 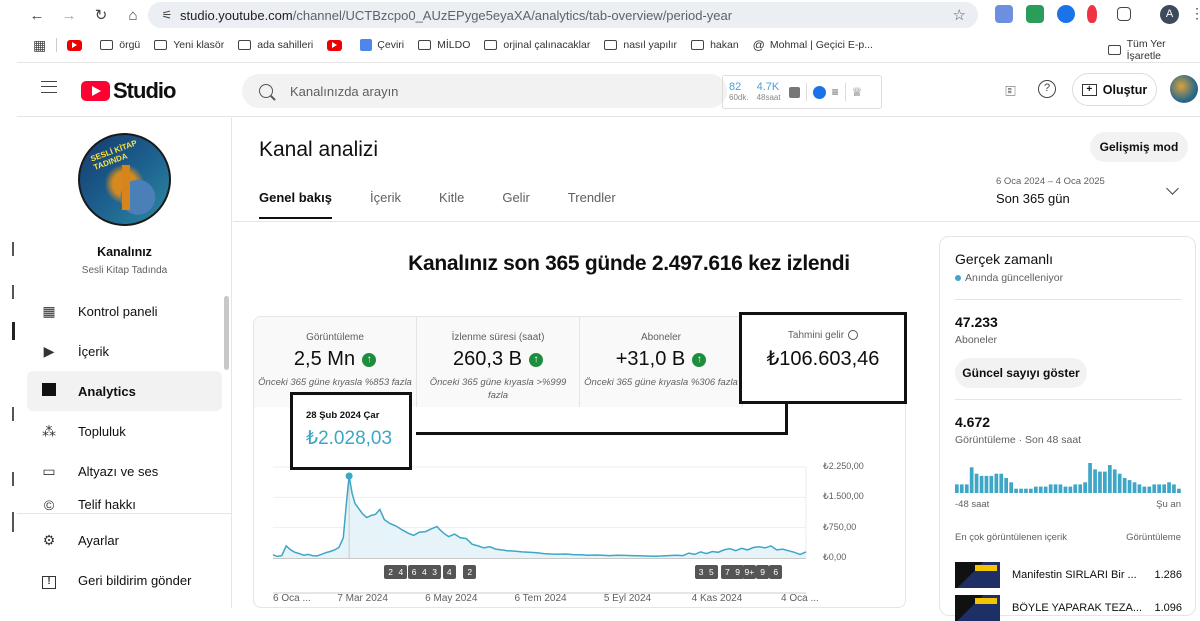 I want to click on sidebar-item-analytics: Analytics, so click(x=124, y=391).